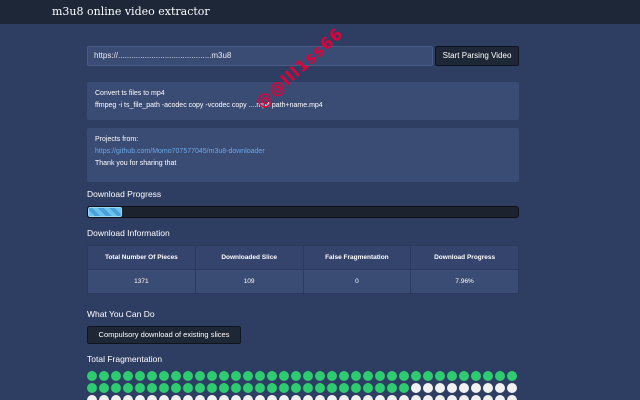  I want to click on what-you-can-do-heading: What You Can Do, so click(121, 314).